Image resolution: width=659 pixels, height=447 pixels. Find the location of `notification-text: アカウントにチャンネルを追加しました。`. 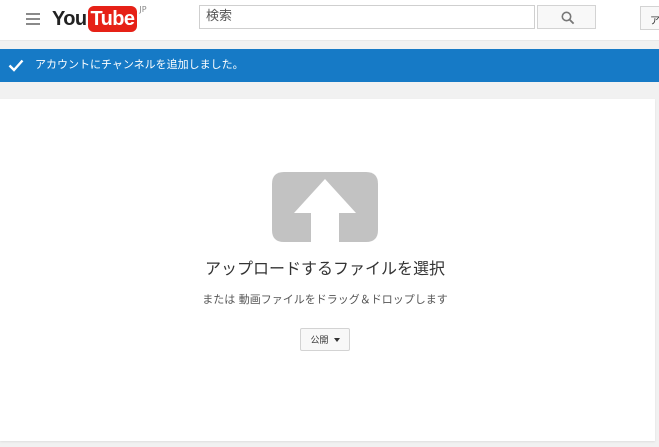

notification-text: アカウントにチャンネルを追加しました。 is located at coordinates (139, 64).